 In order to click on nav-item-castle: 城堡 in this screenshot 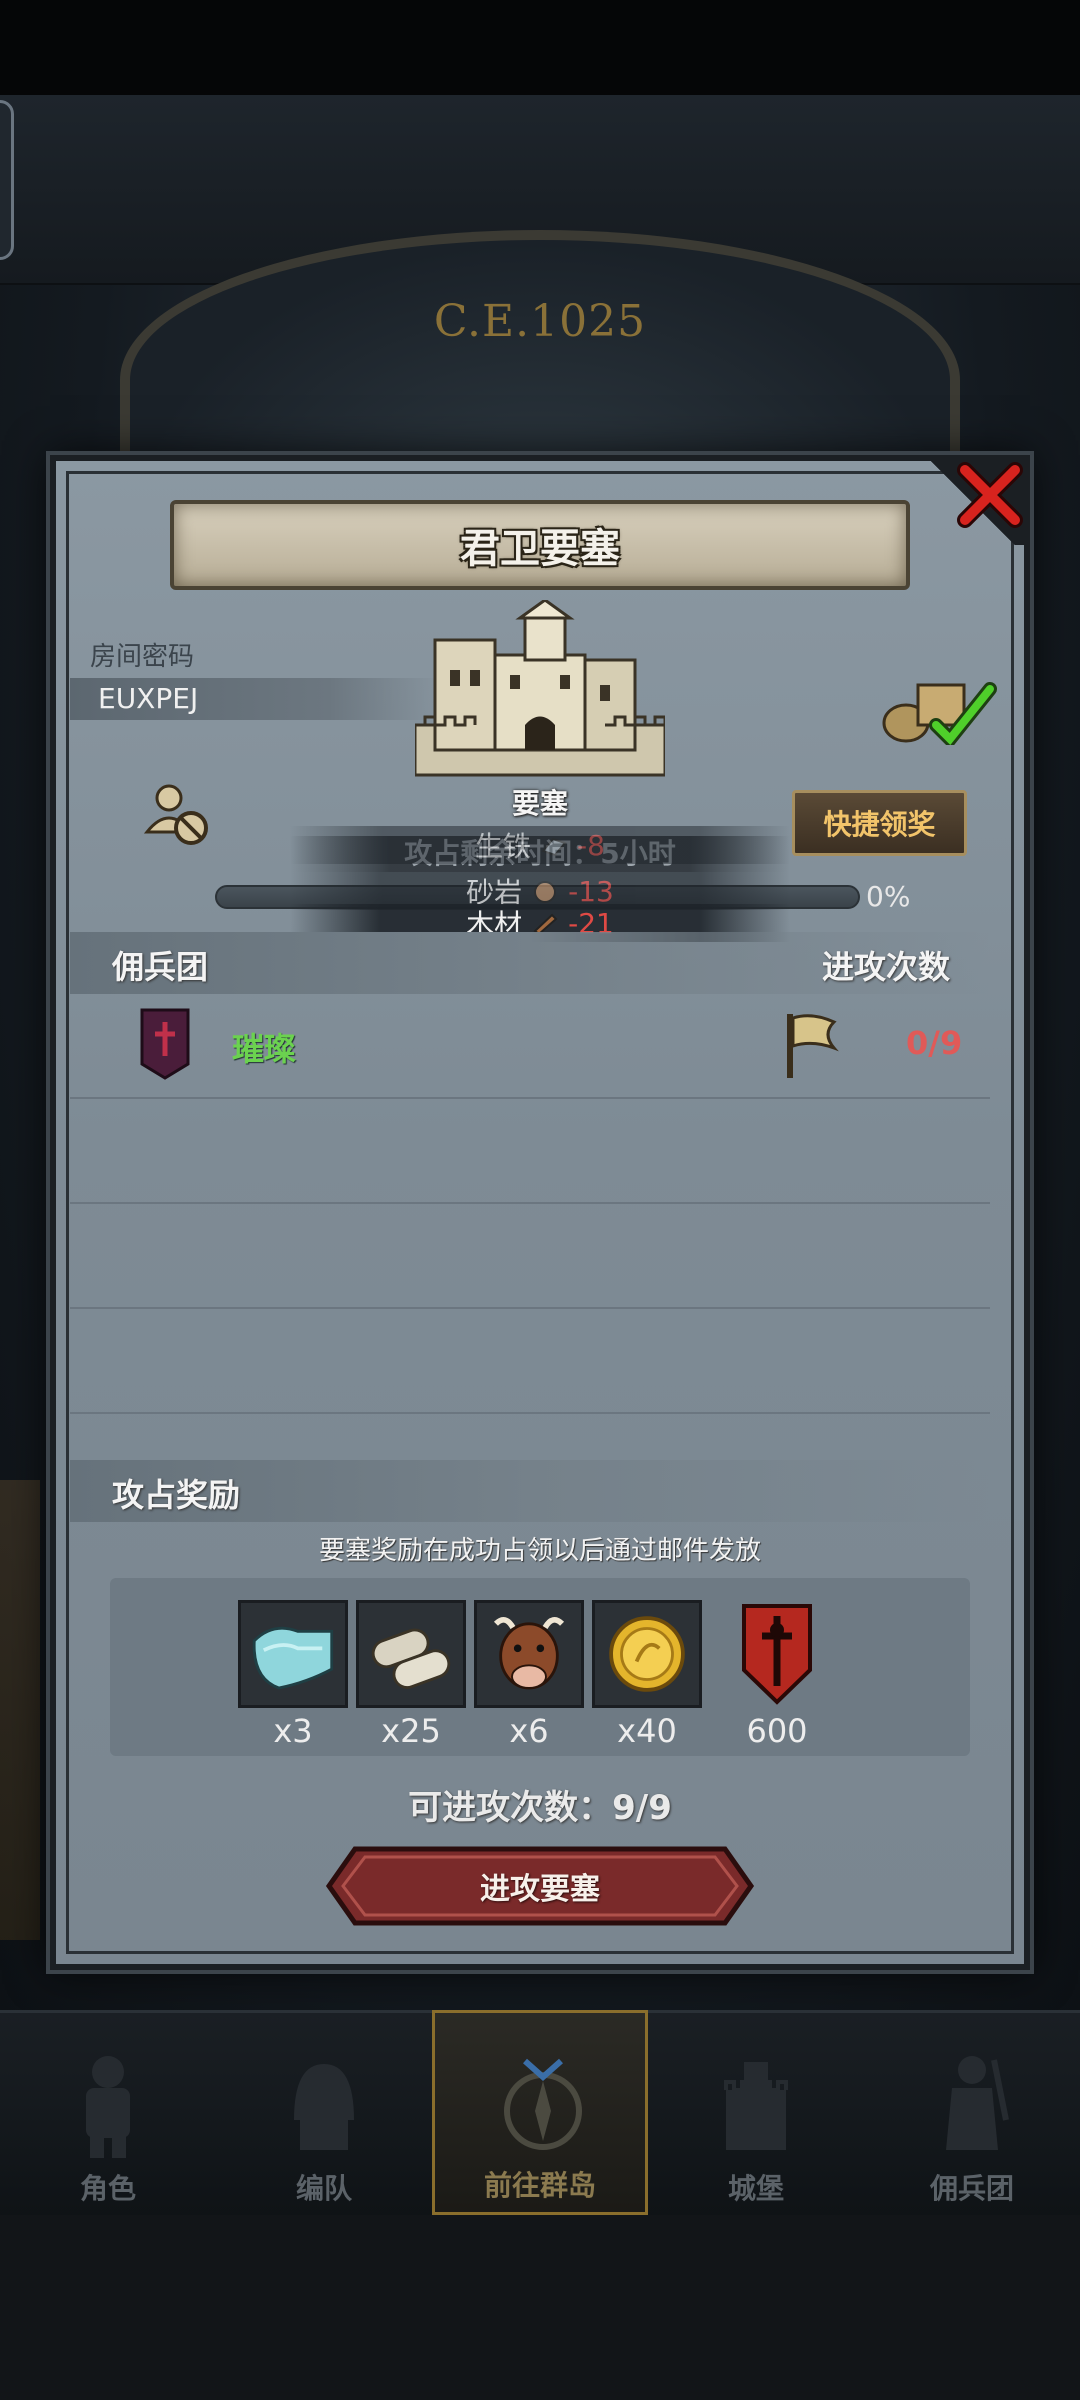, I will do `click(756, 2112)`.